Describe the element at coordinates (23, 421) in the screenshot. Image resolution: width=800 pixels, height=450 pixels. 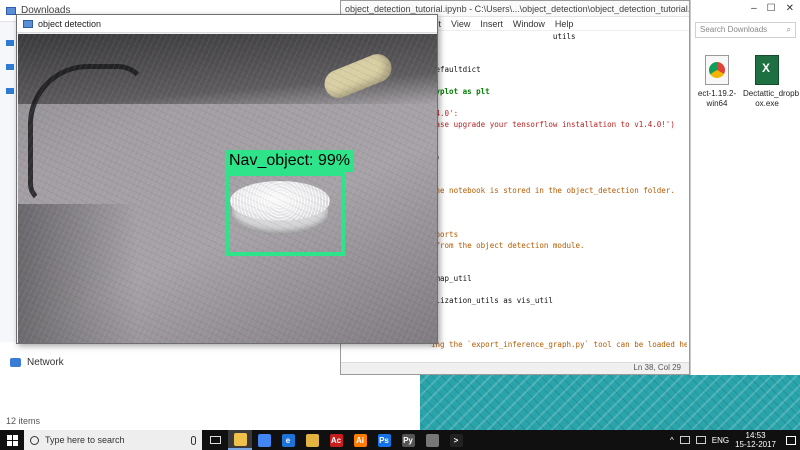
I see `item-count: 12 items` at that location.